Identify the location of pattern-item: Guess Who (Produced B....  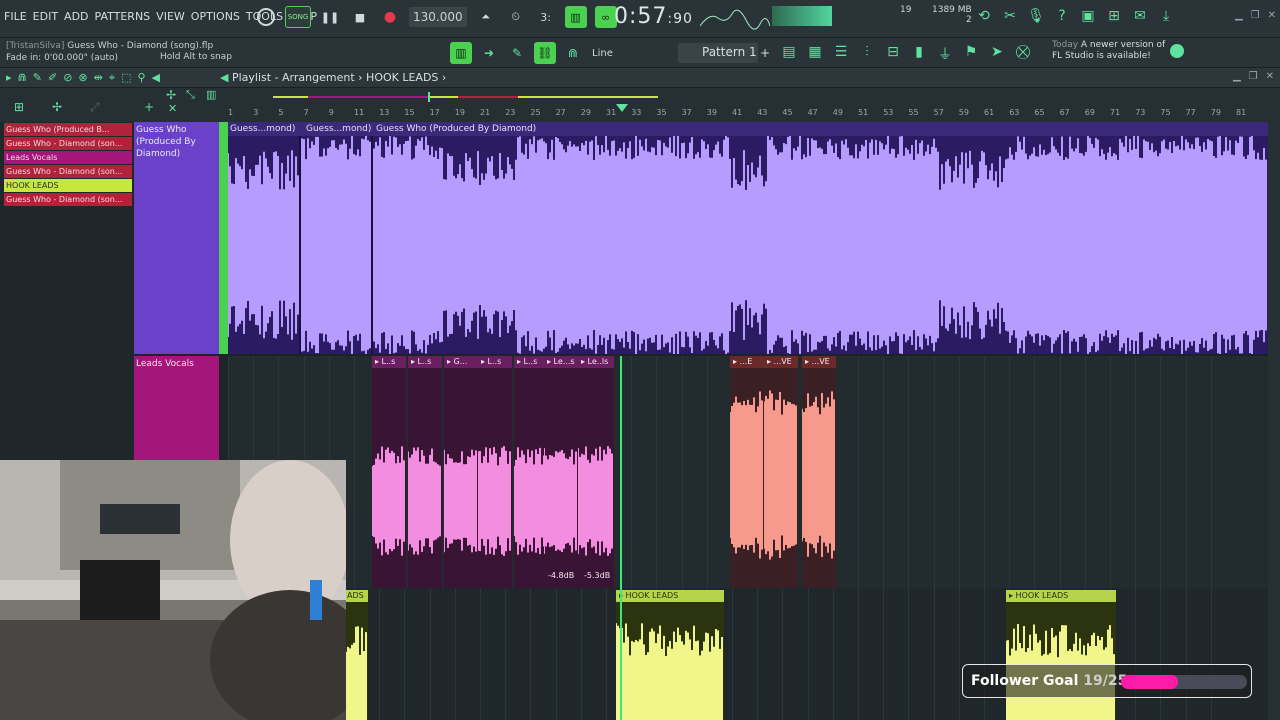
(68, 129).